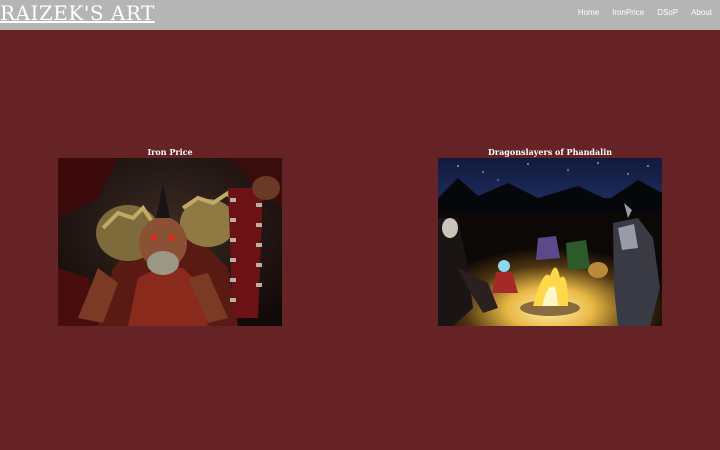 The height and width of the screenshot is (450, 720). What do you see at coordinates (628, 12) in the screenshot?
I see `nav-ironprice-link: IronPrice` at bounding box center [628, 12].